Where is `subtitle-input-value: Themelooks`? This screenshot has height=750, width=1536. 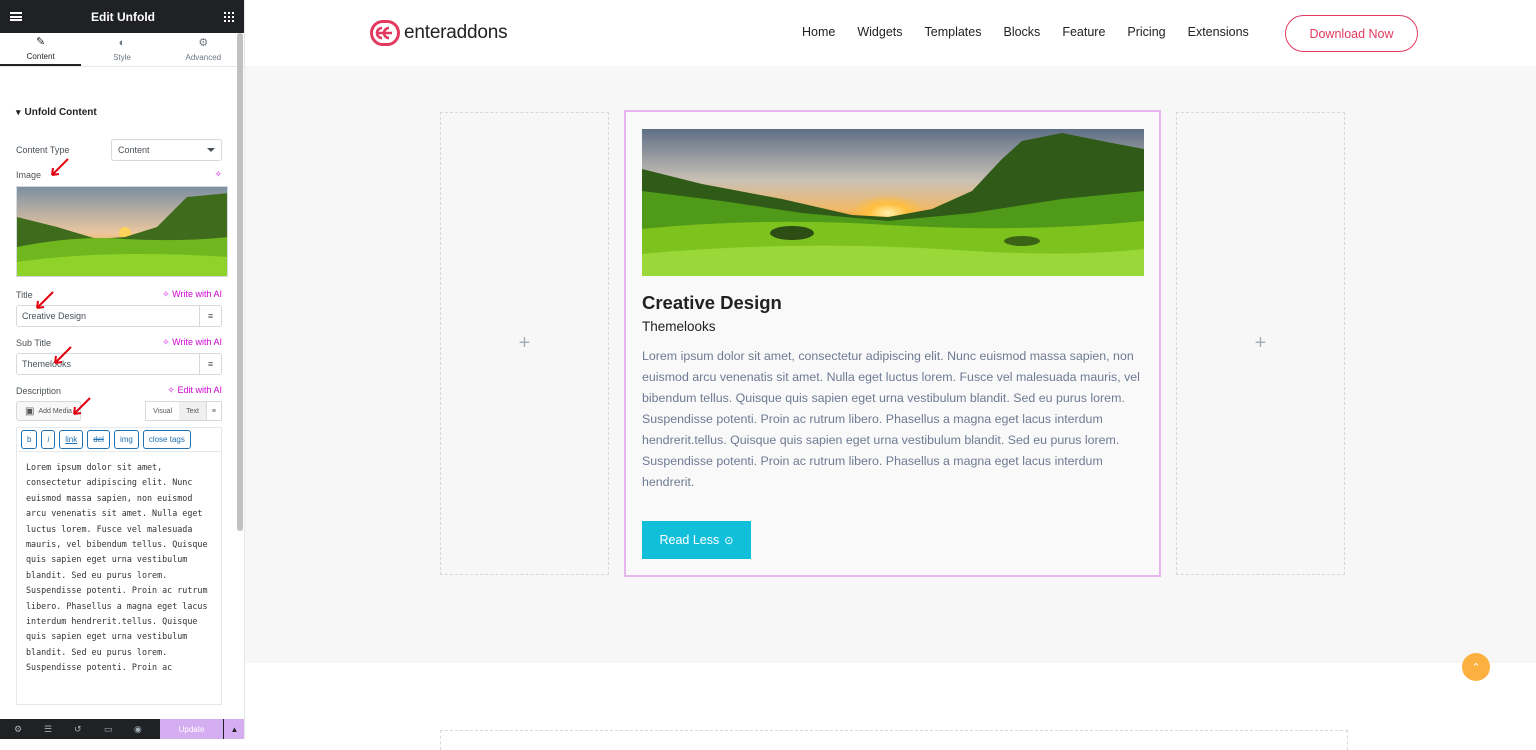
subtitle-input-value: Themelooks is located at coordinates (47, 364).